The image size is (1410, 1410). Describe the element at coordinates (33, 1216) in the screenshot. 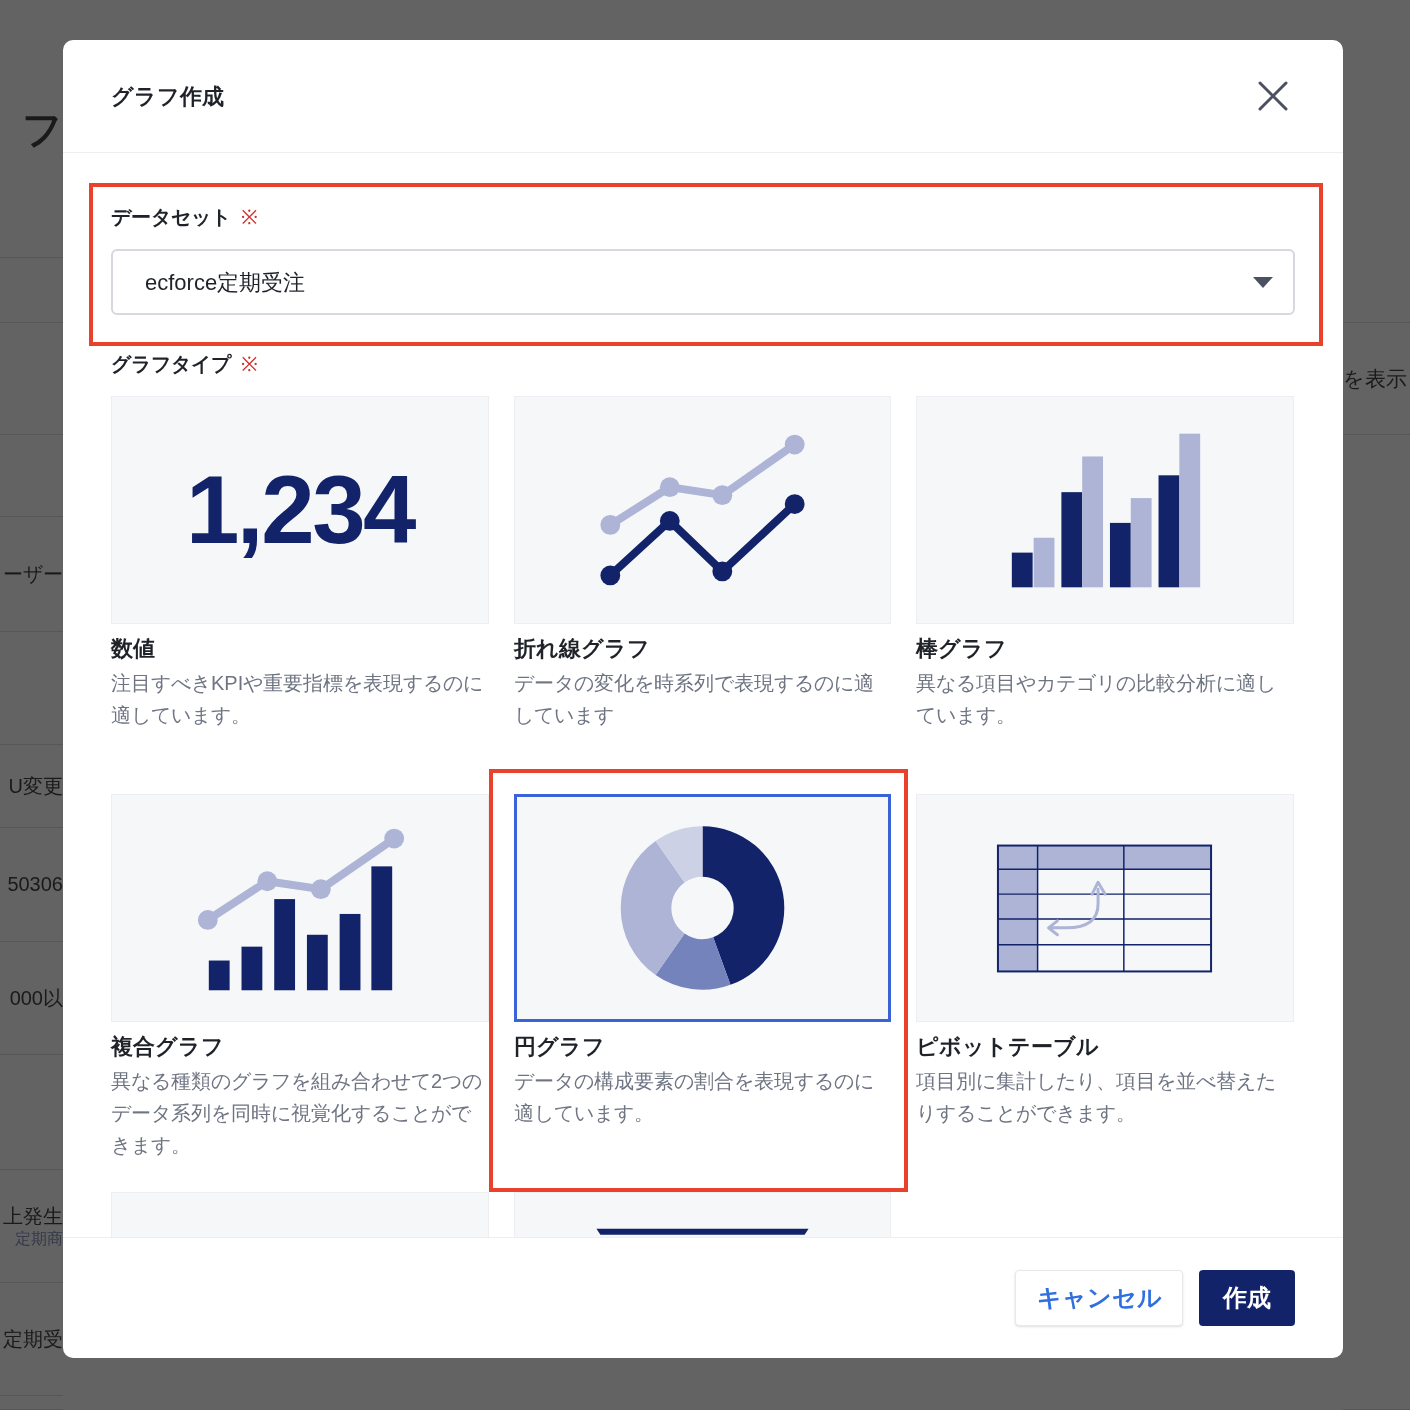

I see `background-text: 上発生` at that location.